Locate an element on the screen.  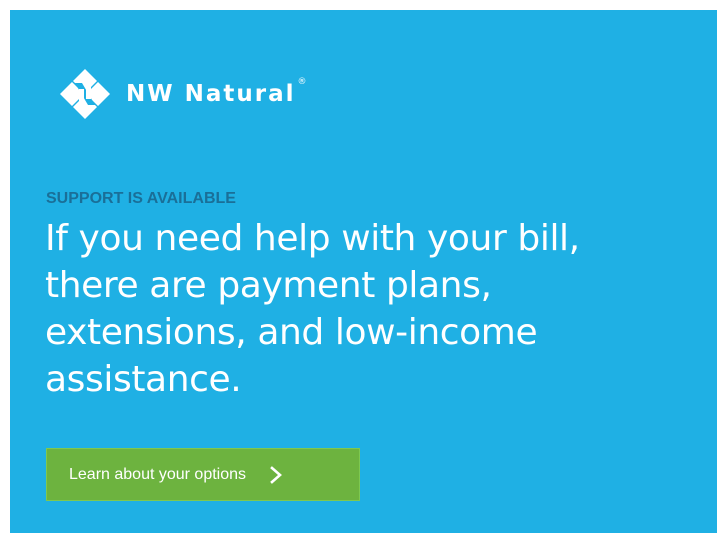
eyebrow-heading: SUPPORT IS AVAILABLE is located at coordinates (141, 198).